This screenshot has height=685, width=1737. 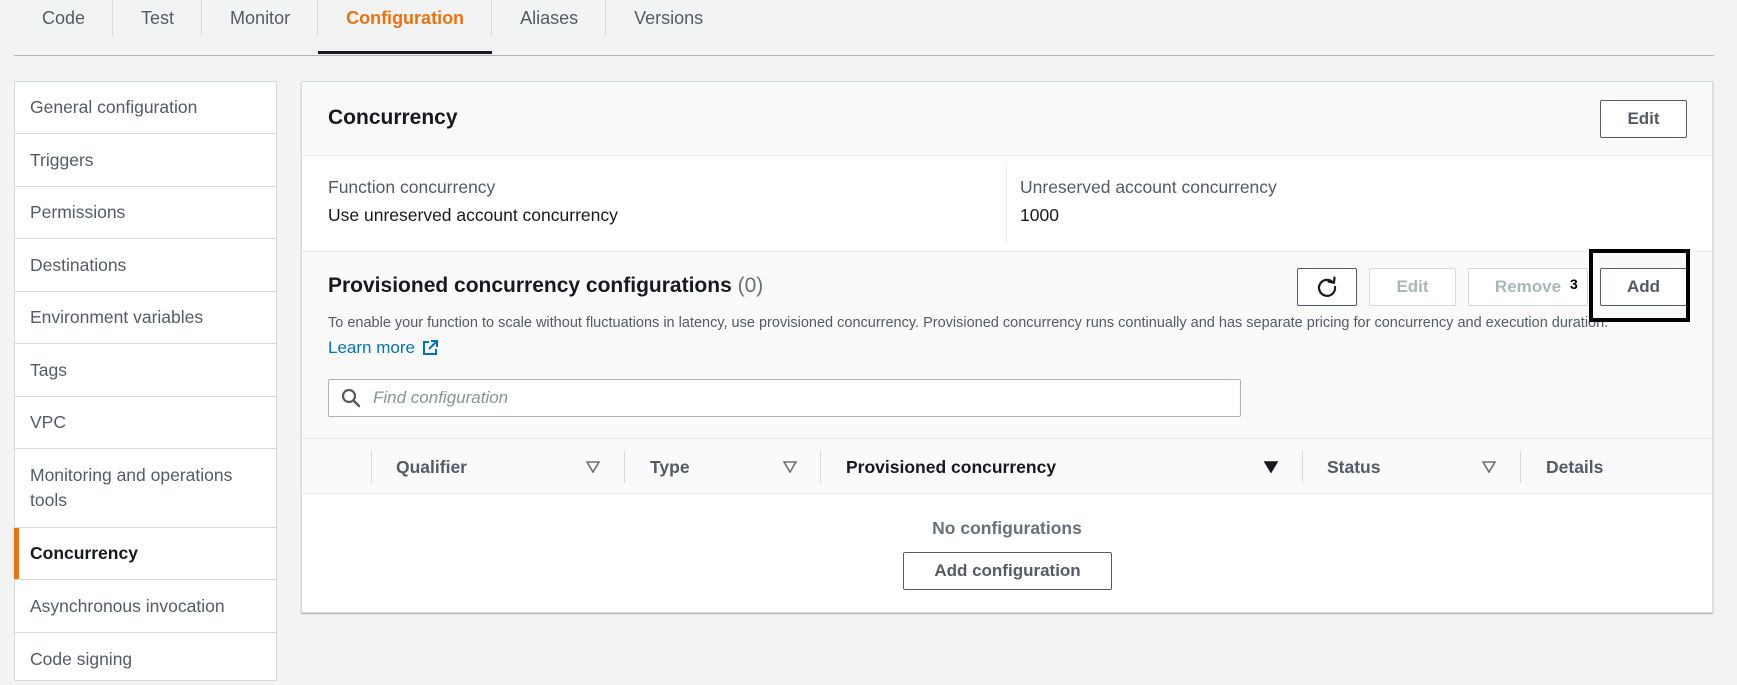 I want to click on annotation-badge: 3, so click(x=1574, y=284).